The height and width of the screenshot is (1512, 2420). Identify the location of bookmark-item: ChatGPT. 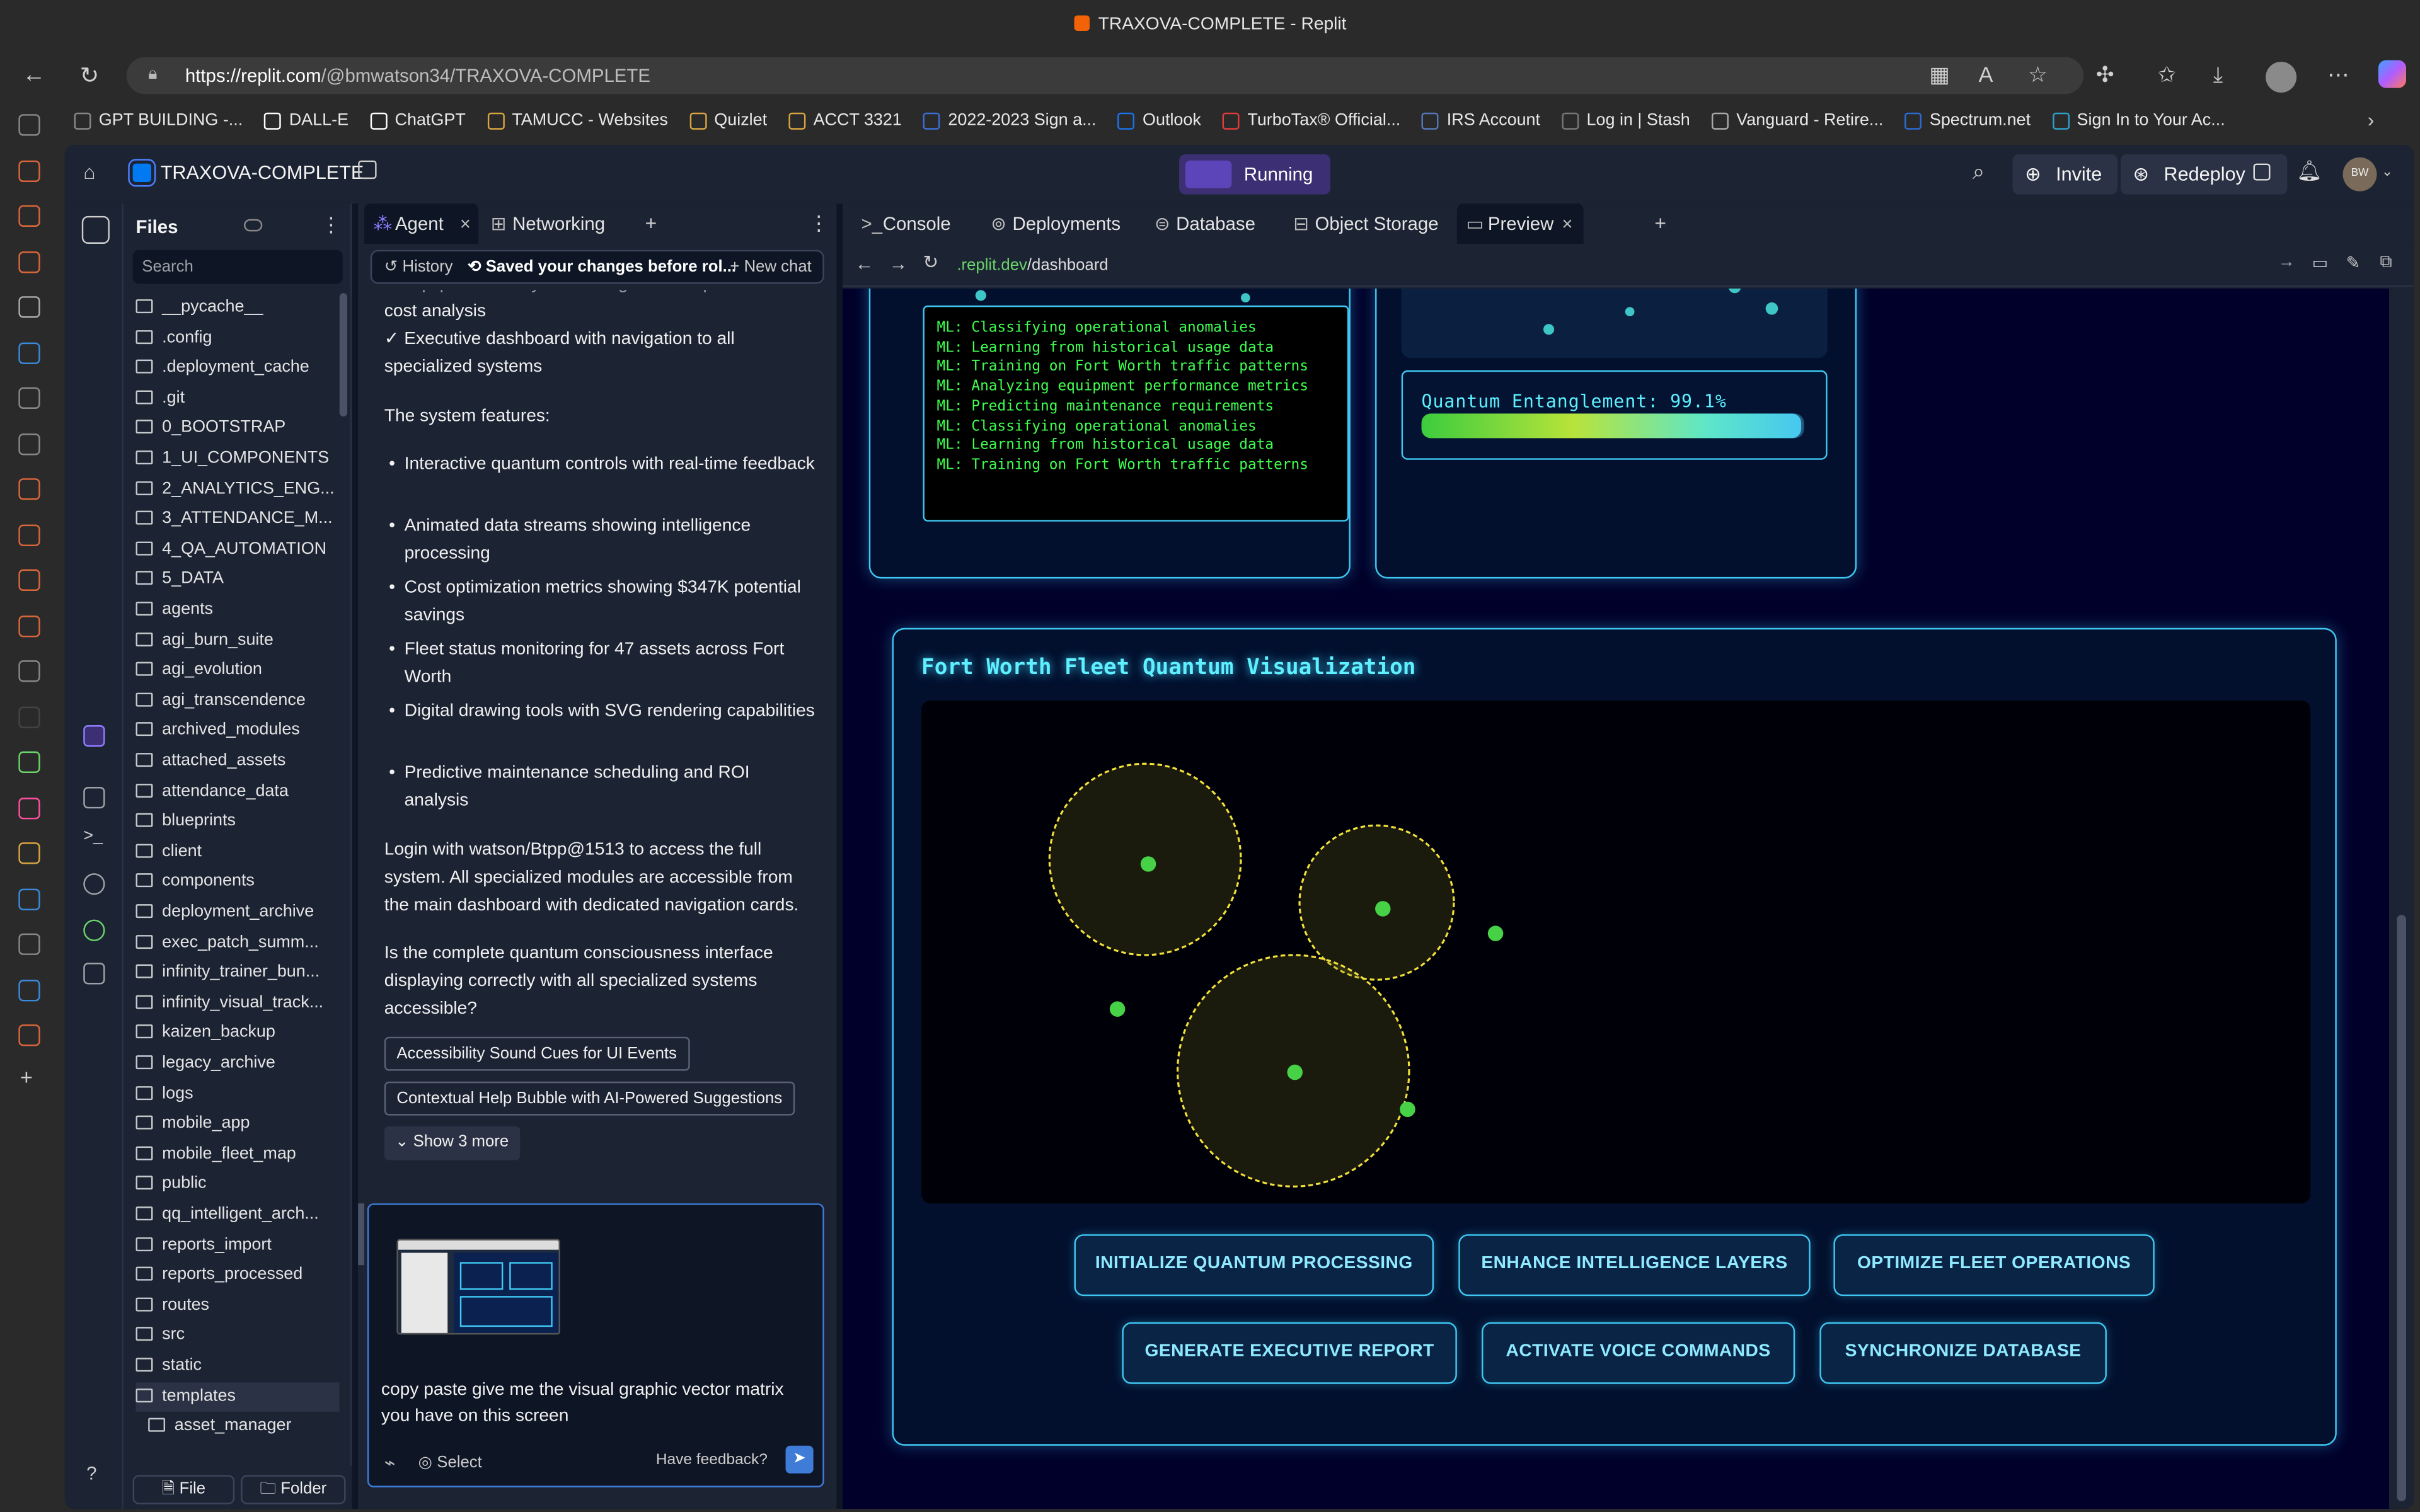
(418, 120).